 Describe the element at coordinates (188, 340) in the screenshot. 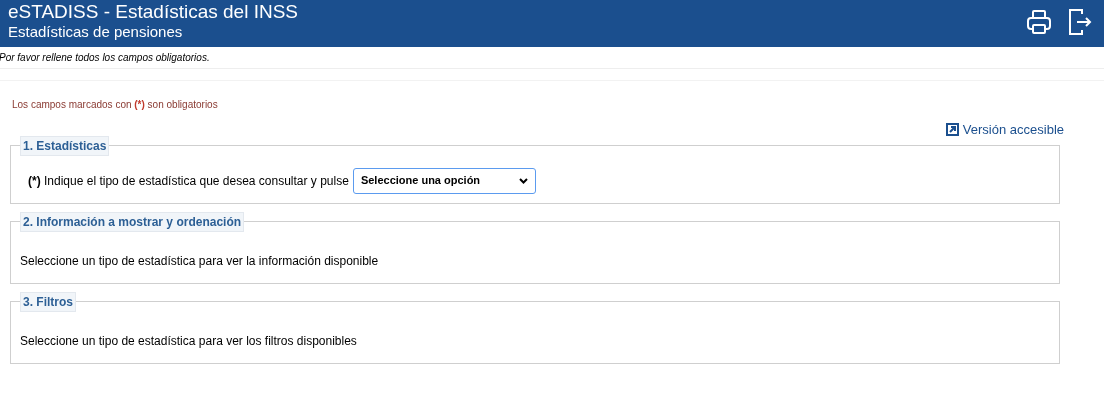

I see `info-message: Seleccione un tipo de estadística para ver los filtros disponibles` at that location.